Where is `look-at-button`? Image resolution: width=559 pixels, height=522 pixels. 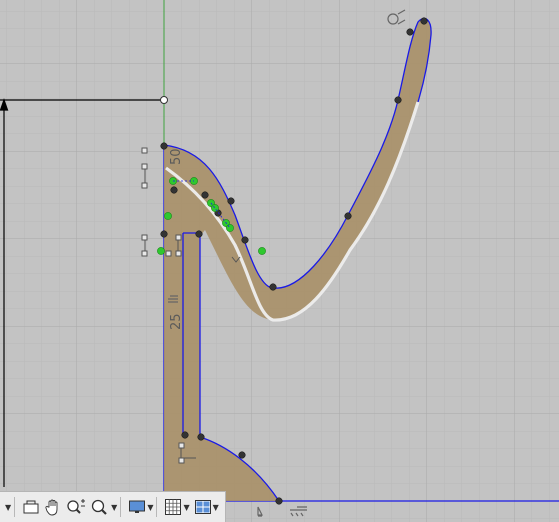 look-at-button is located at coordinates (31, 507).